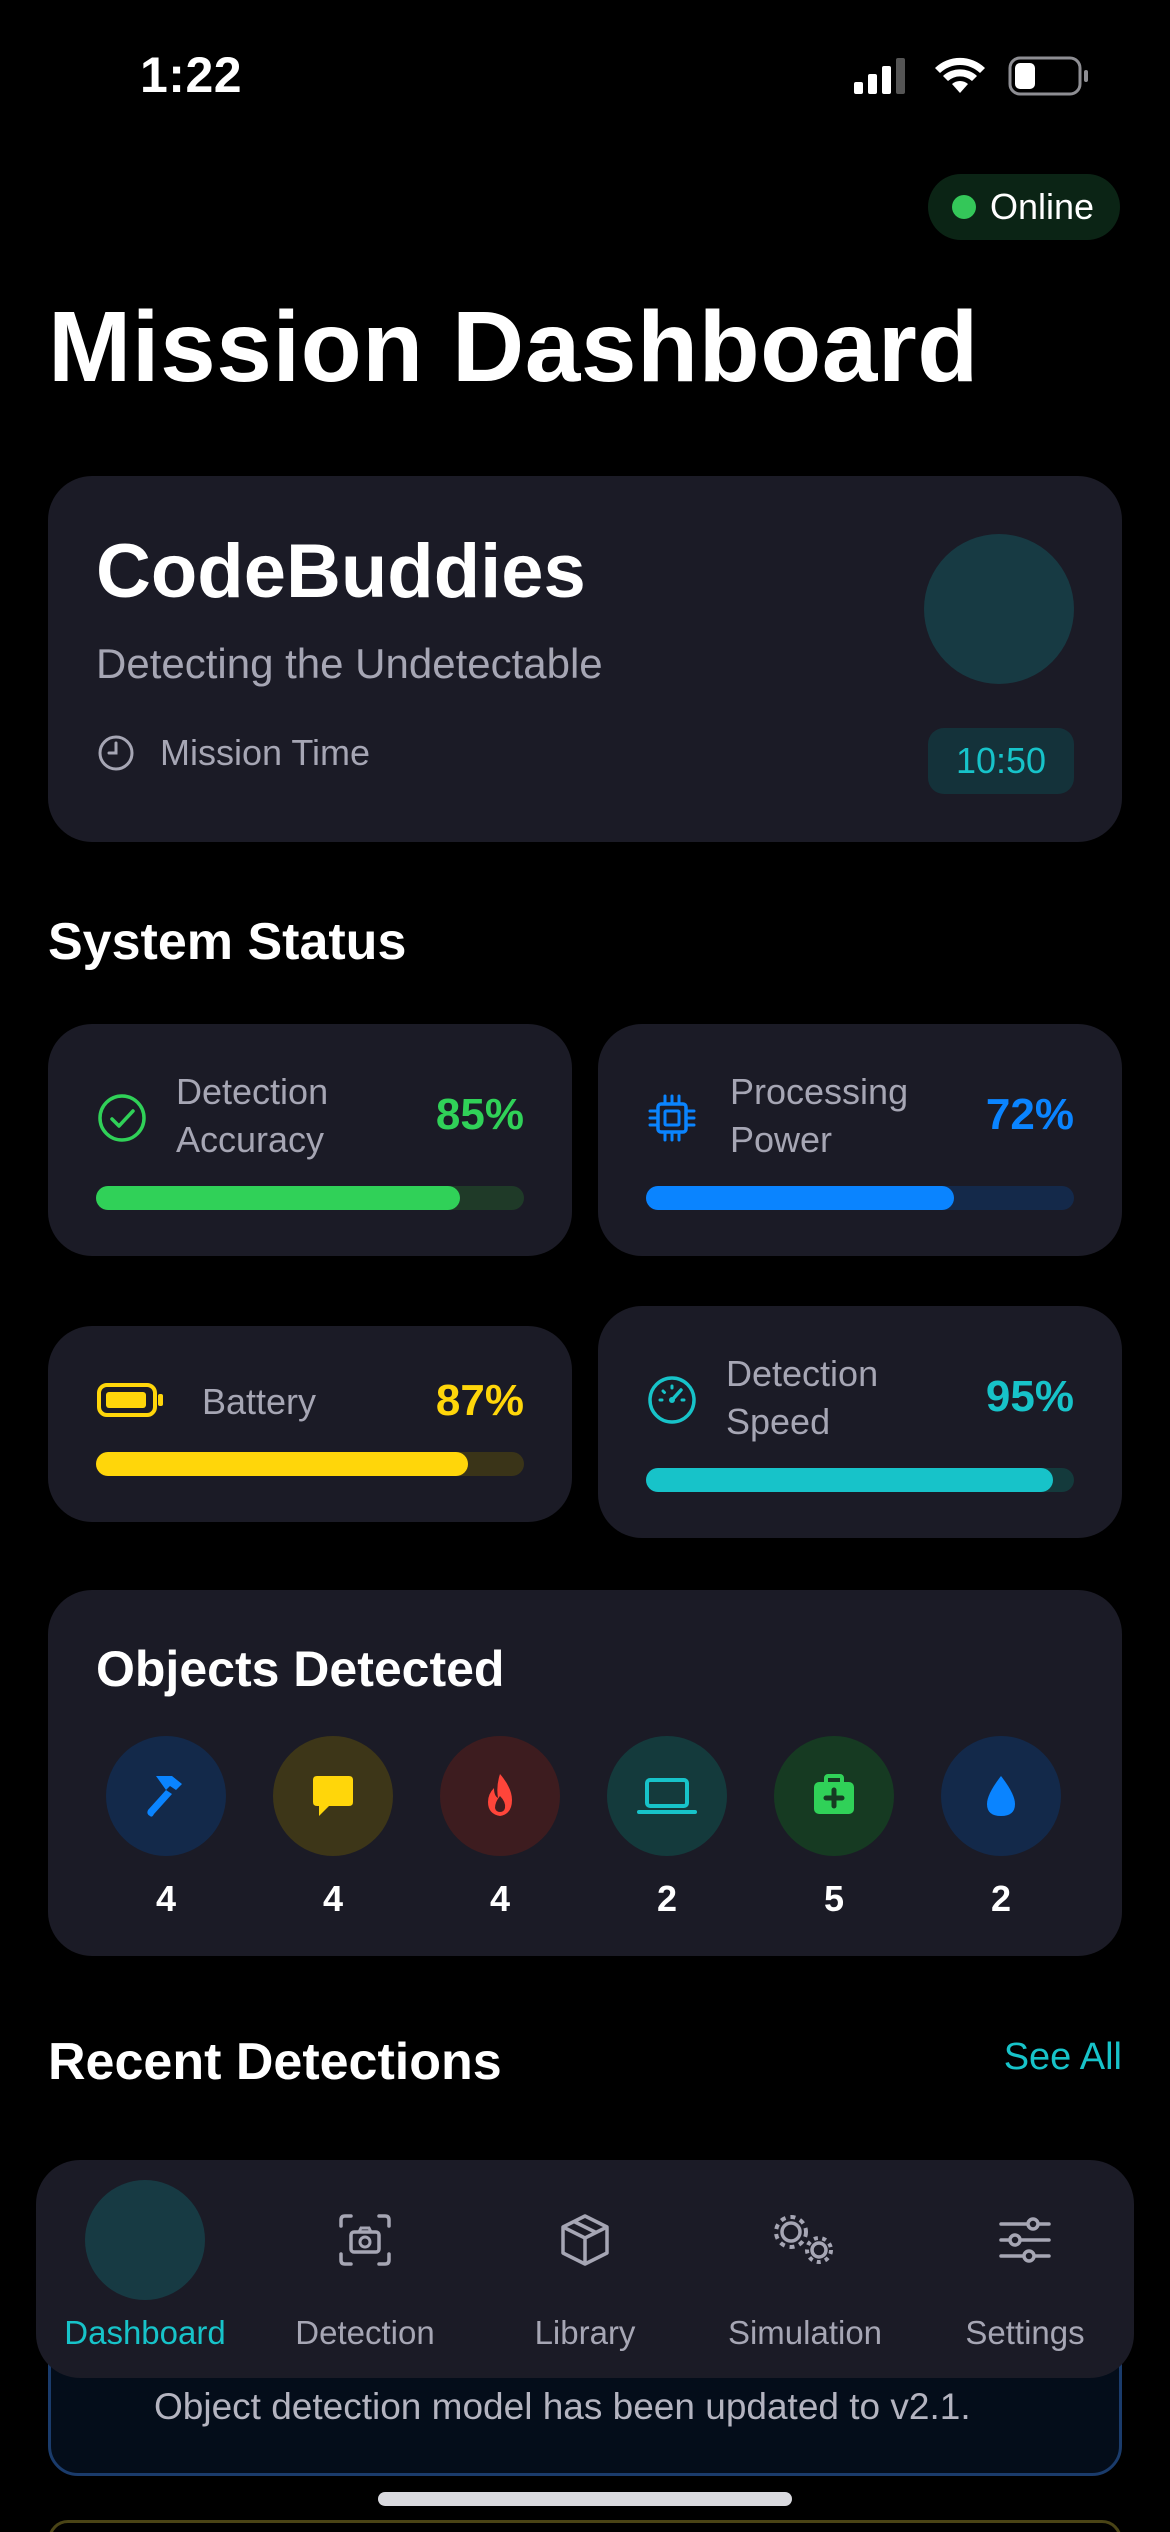 The image size is (1170, 2532). I want to click on battery-icon, so click(130, 1400).